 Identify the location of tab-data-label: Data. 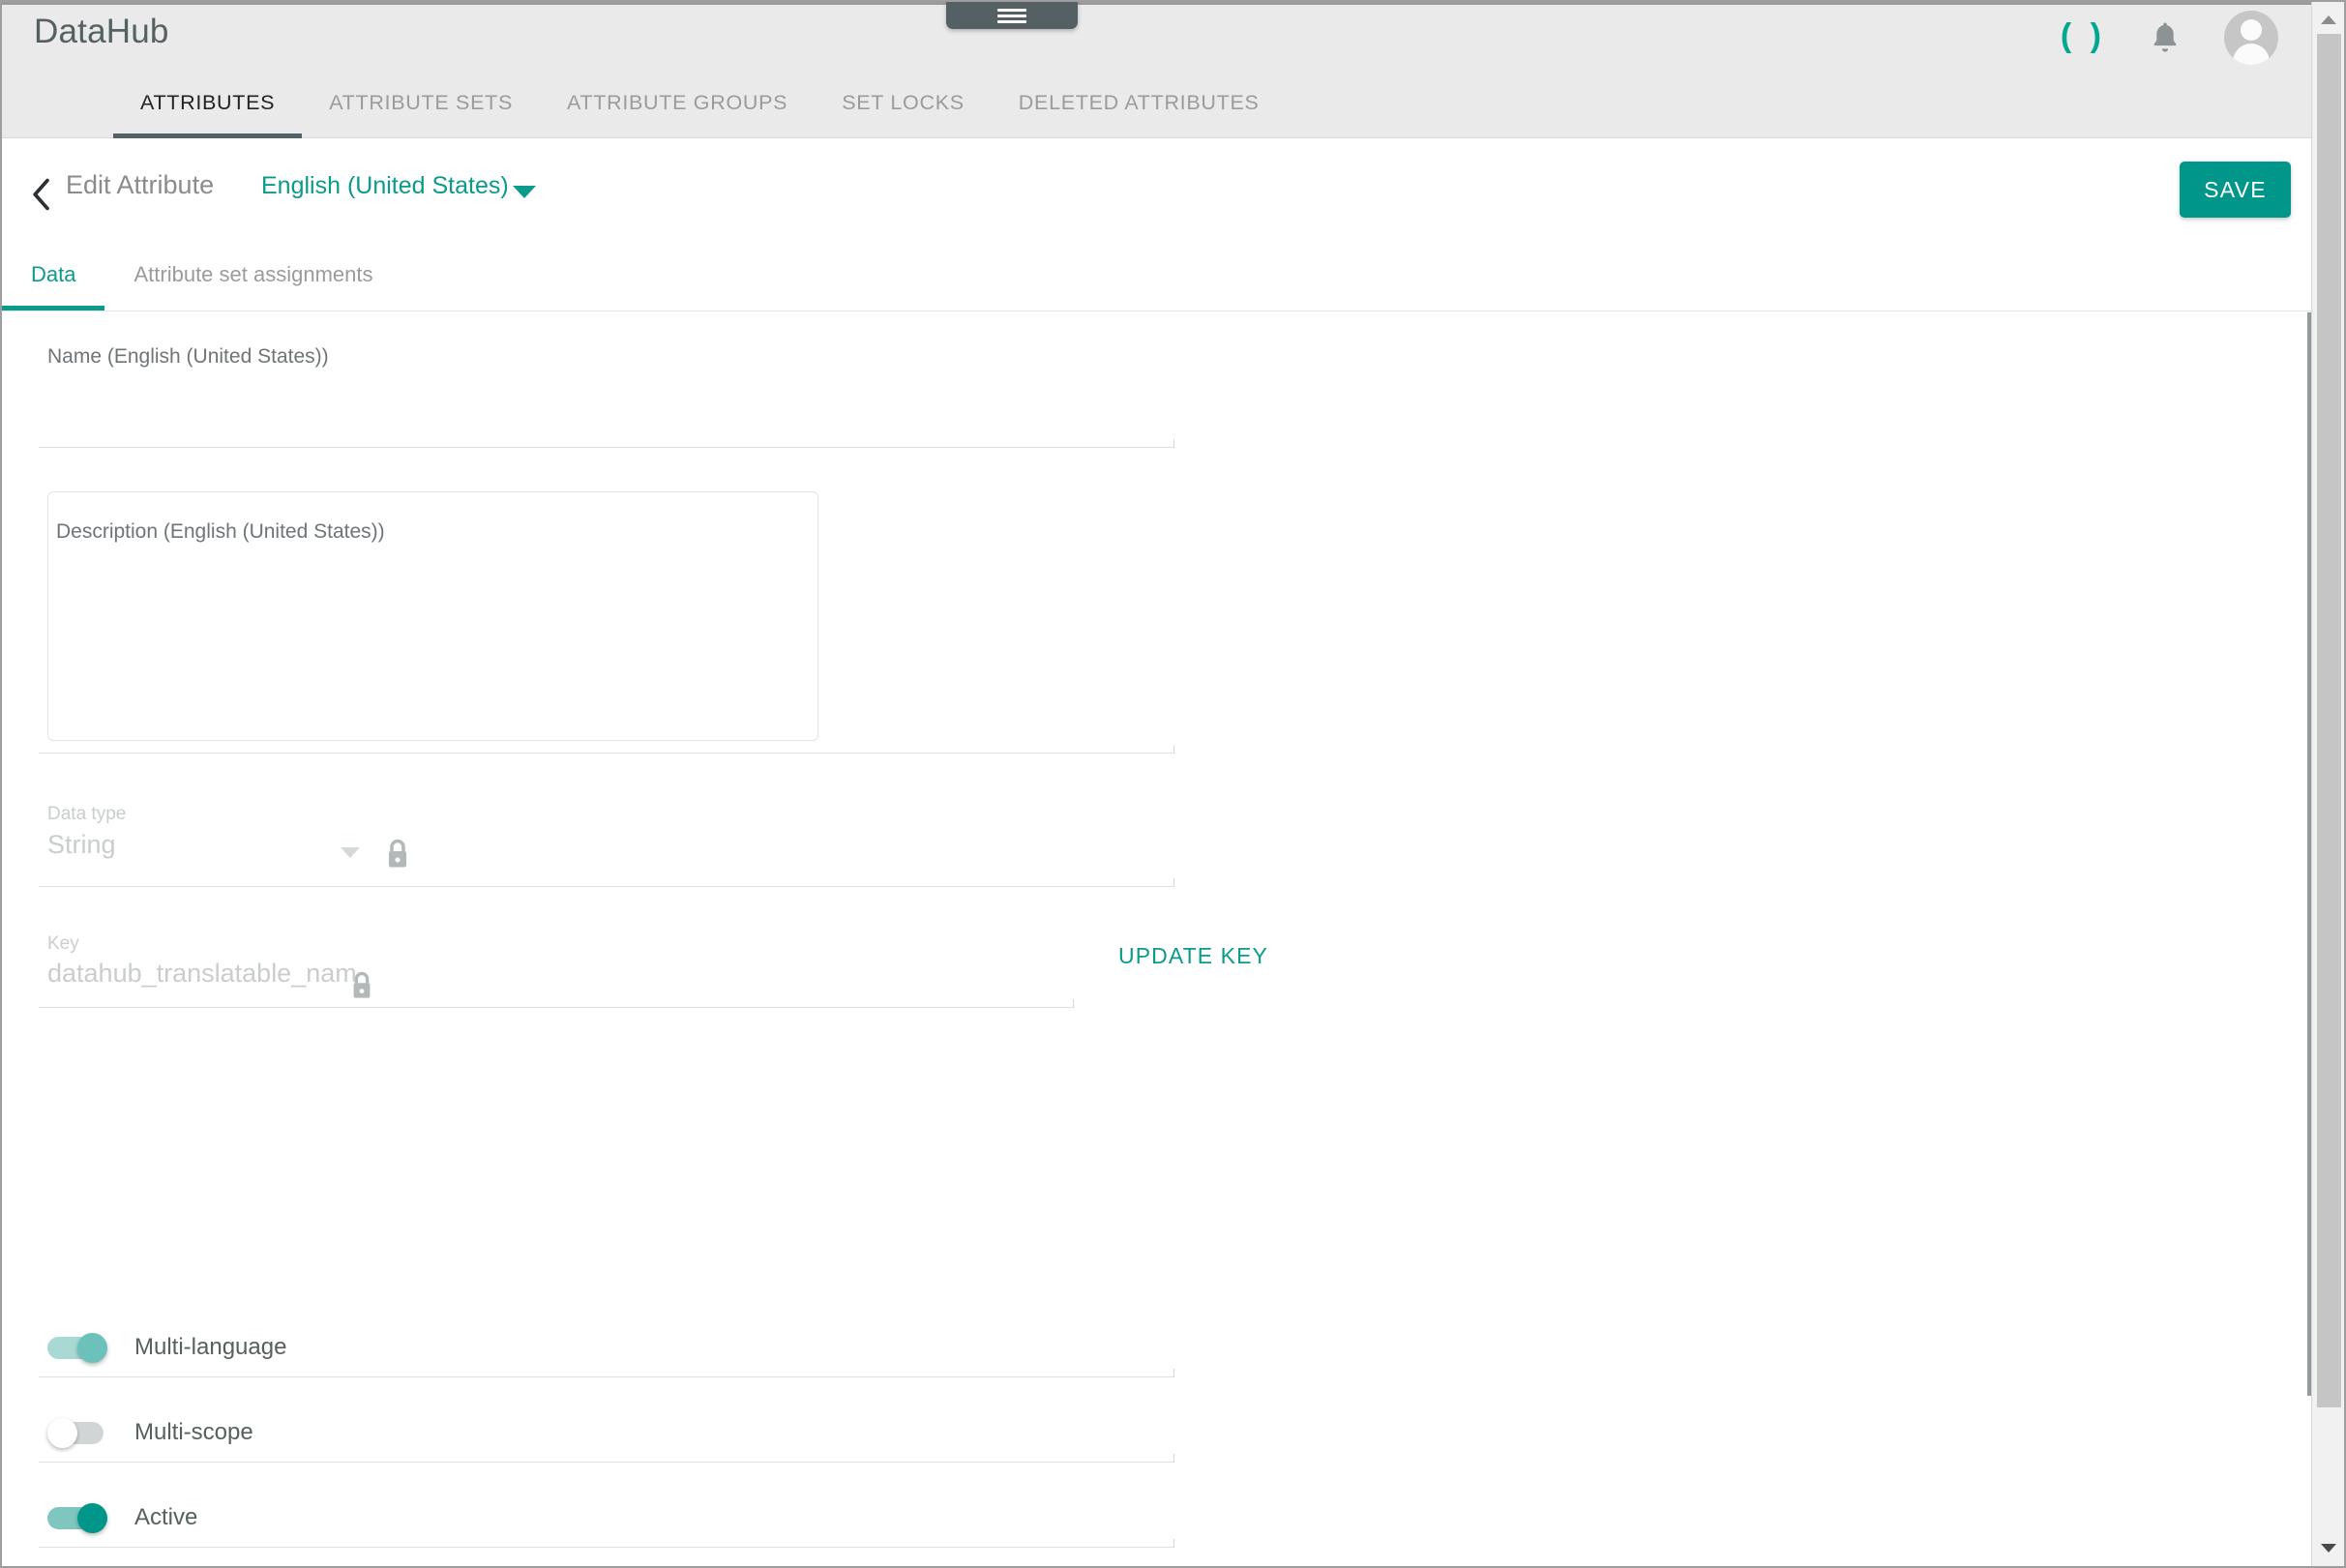
(53, 274).